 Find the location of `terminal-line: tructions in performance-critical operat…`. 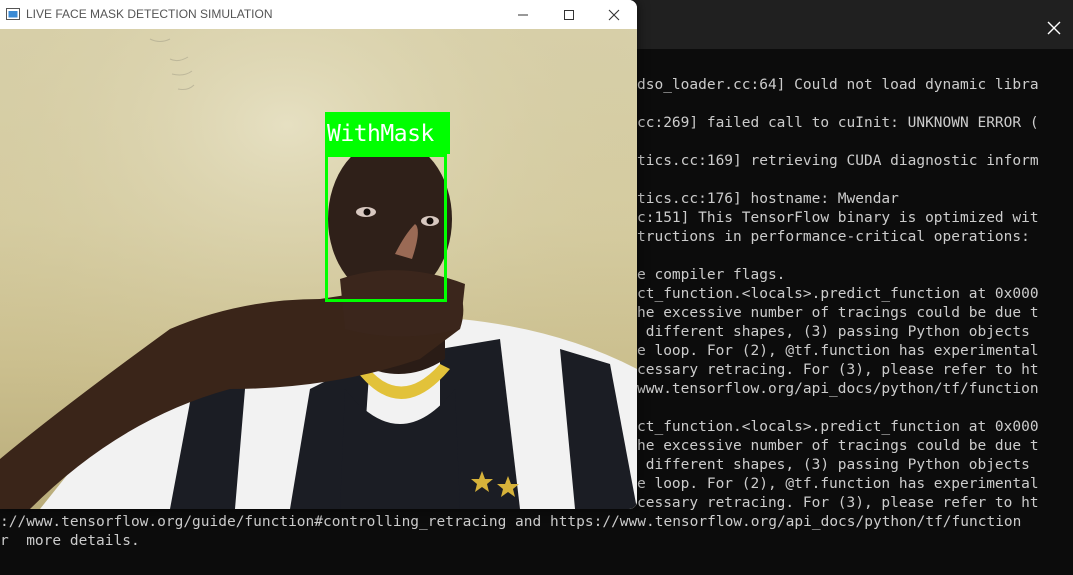

terminal-line: tructions in performance-critical operat… is located at coordinates (833, 237).